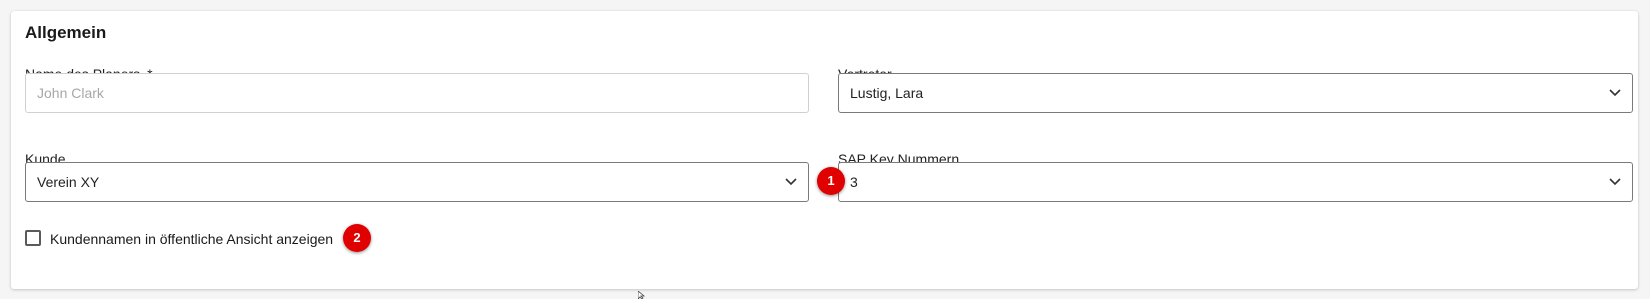  What do you see at coordinates (887, 93) in the screenshot?
I see `vertreter-value: Lustig, Lara` at bounding box center [887, 93].